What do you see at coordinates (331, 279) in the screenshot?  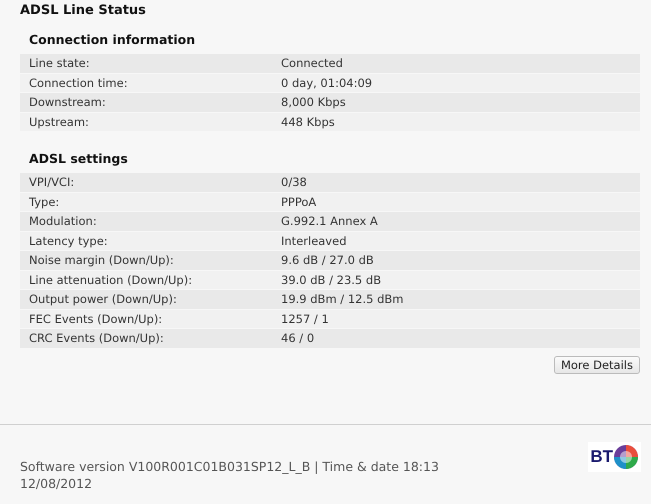 I see `row-value: 39.0 dB / 23.5 dB` at bounding box center [331, 279].